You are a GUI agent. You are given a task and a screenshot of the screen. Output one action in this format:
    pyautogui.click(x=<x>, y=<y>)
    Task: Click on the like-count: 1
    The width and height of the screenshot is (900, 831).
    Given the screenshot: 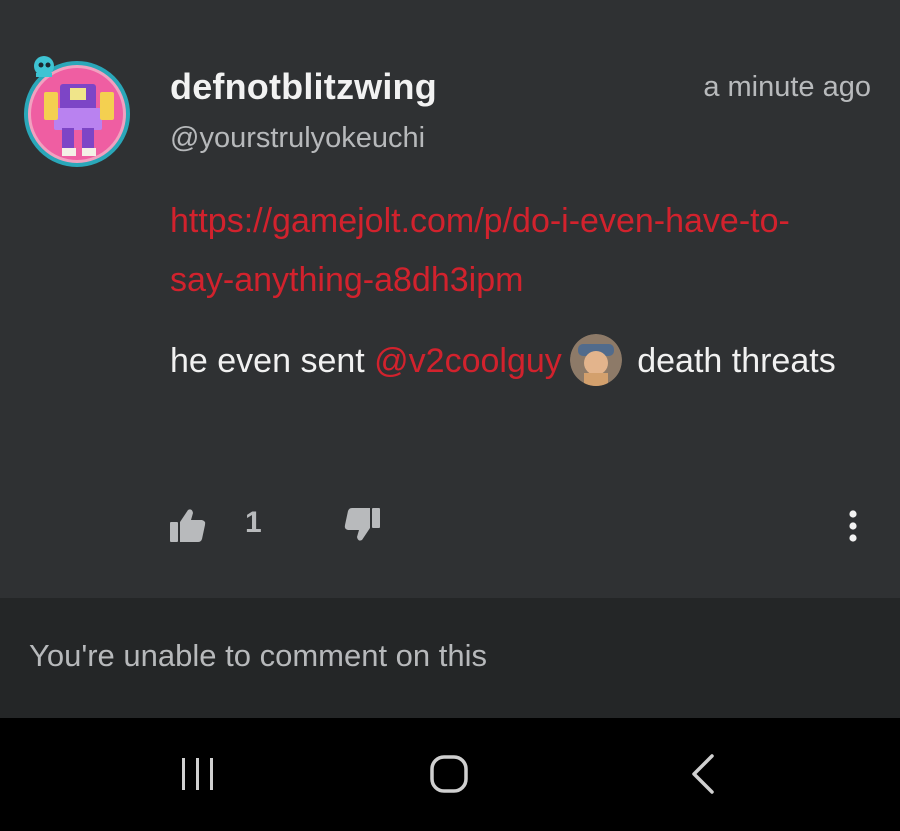 What is the action you would take?
    pyautogui.click(x=253, y=522)
    